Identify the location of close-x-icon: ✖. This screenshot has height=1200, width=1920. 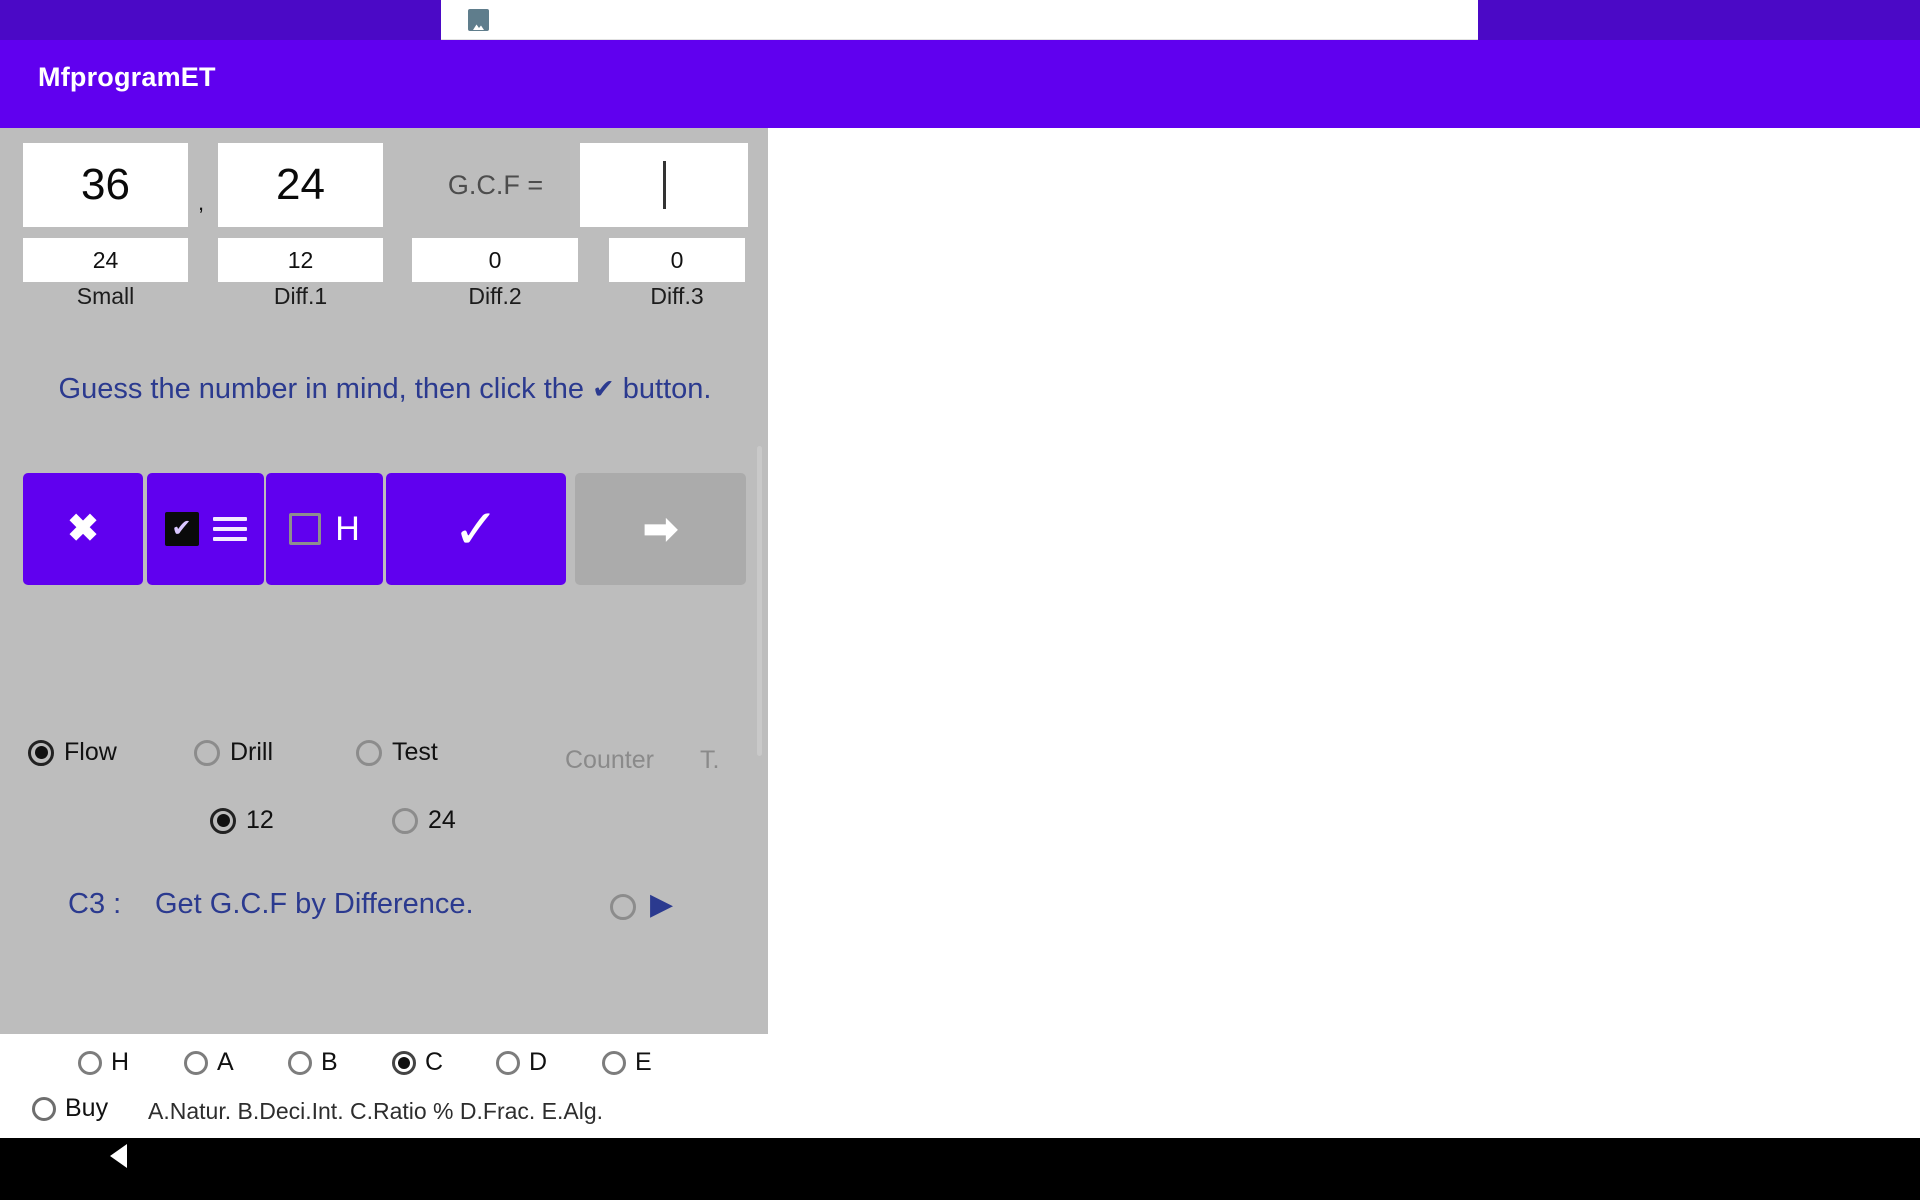
(83, 529).